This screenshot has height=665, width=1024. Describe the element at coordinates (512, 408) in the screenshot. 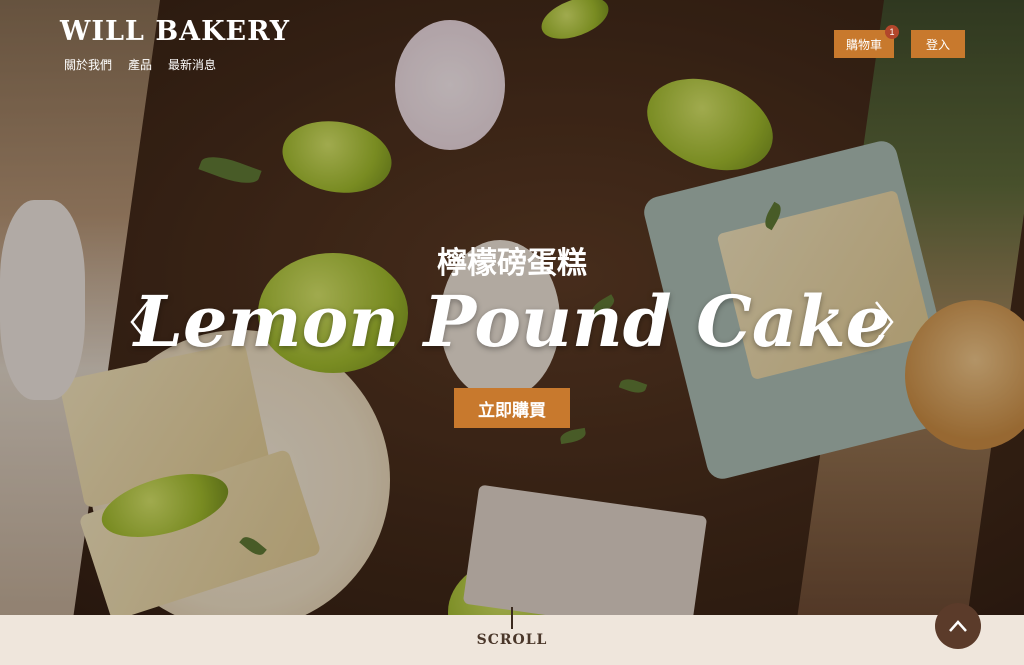

I see `buy-now-button: 立即購買` at that location.